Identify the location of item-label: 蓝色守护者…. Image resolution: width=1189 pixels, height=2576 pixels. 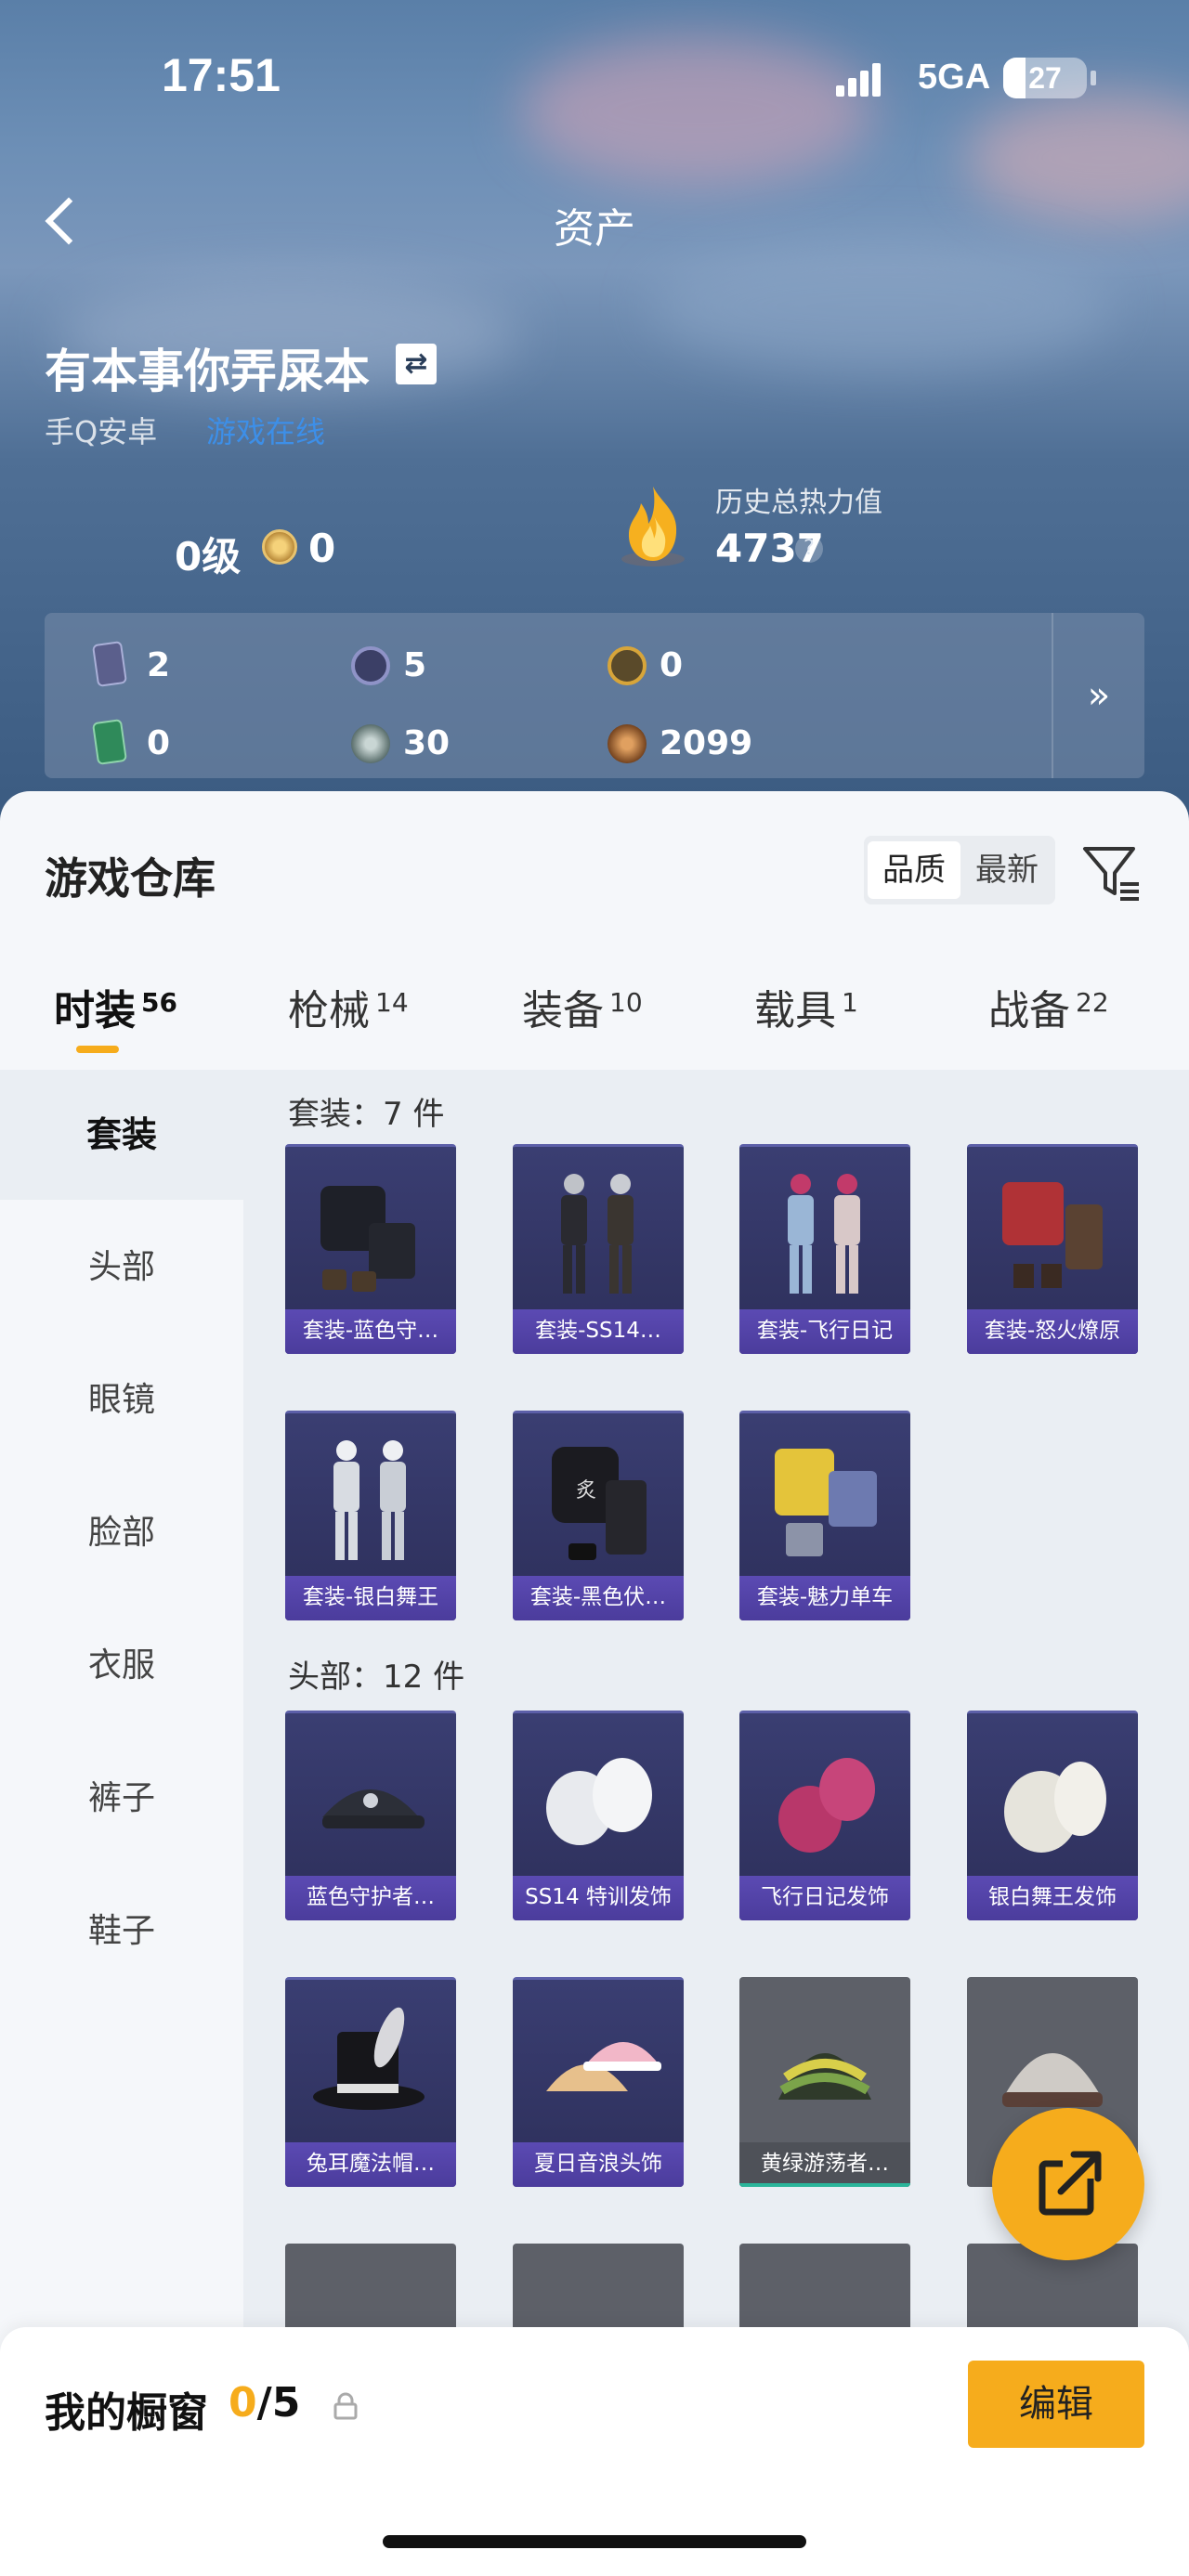
(371, 1898).